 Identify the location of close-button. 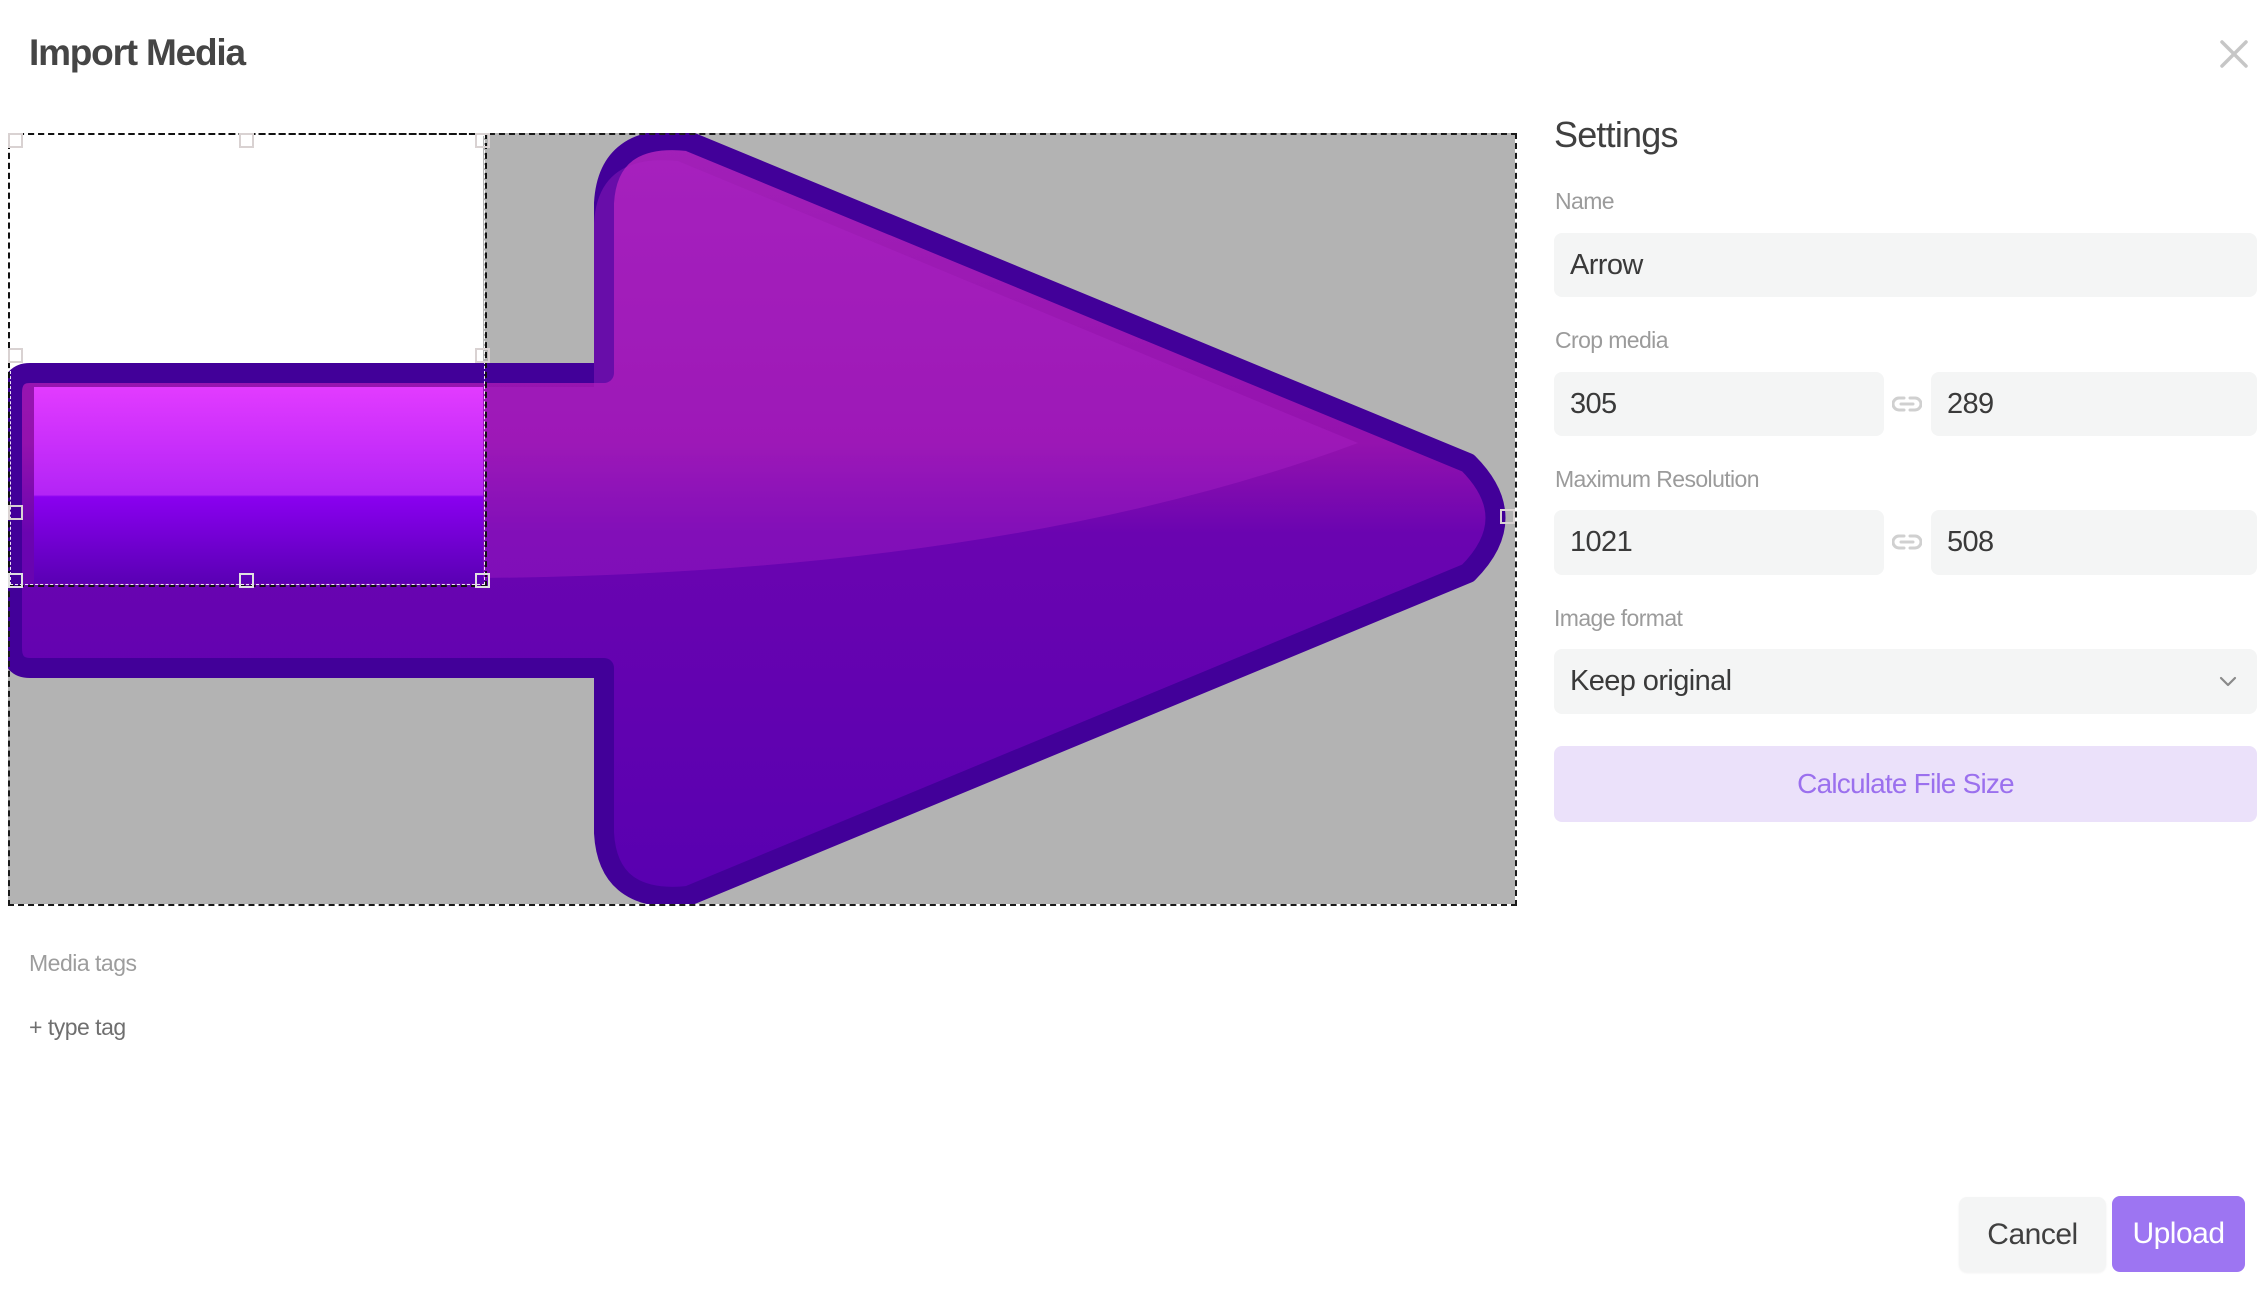
(2234, 54).